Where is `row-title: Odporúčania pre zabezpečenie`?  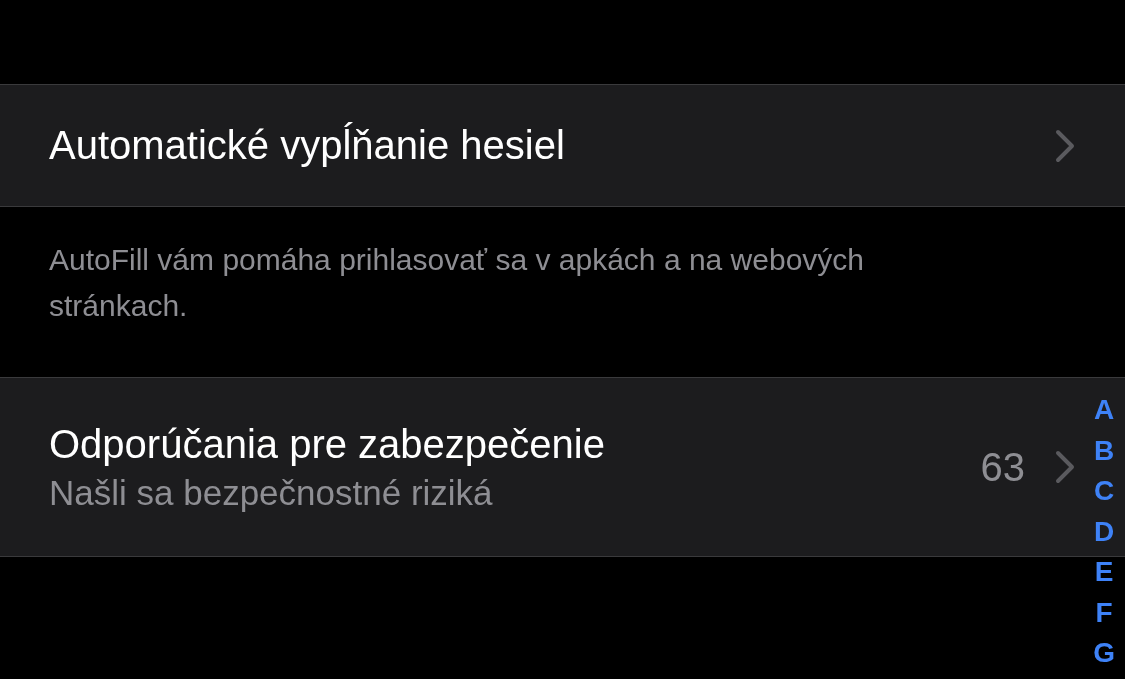 row-title: Odporúčania pre zabezpečenie is located at coordinates (327, 444).